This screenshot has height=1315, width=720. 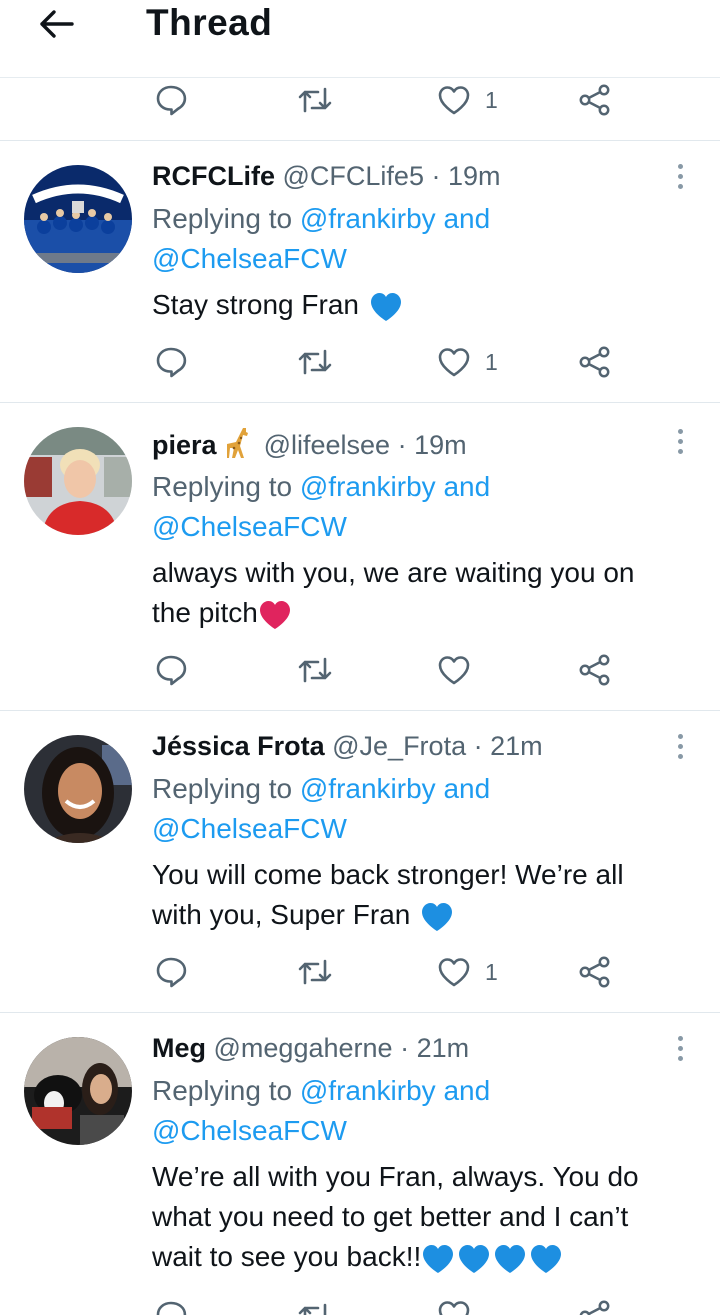 I want to click on tweet-actions: 1, so click(x=360, y=100).